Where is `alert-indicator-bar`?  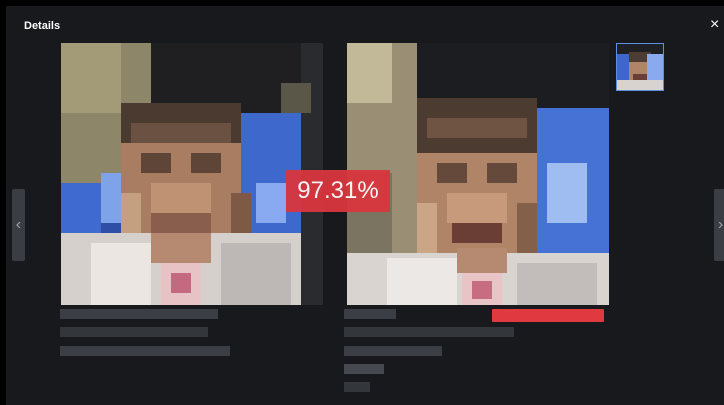
alert-indicator-bar is located at coordinates (548, 315).